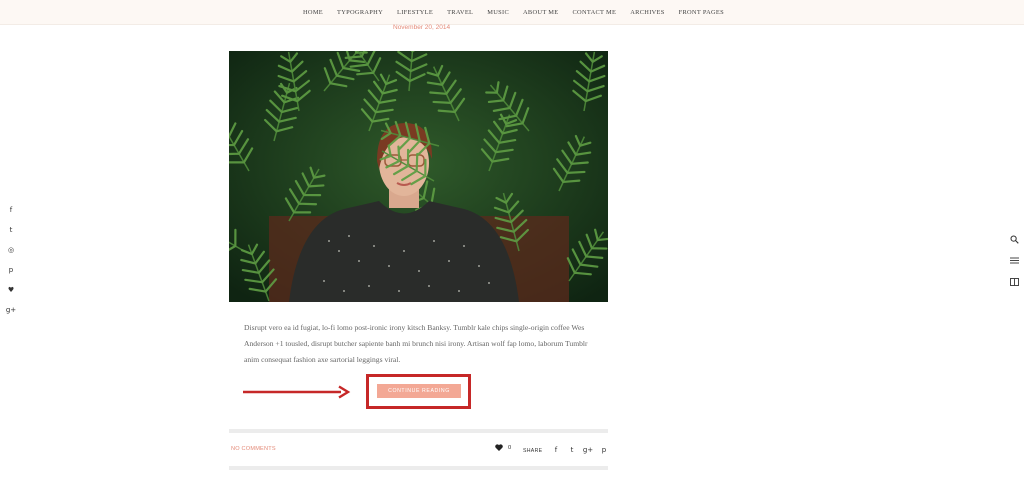 Image resolution: width=1024 pixels, height=481 pixels. What do you see at coordinates (11, 250) in the screenshot?
I see `instagram-icon: ◎` at bounding box center [11, 250].